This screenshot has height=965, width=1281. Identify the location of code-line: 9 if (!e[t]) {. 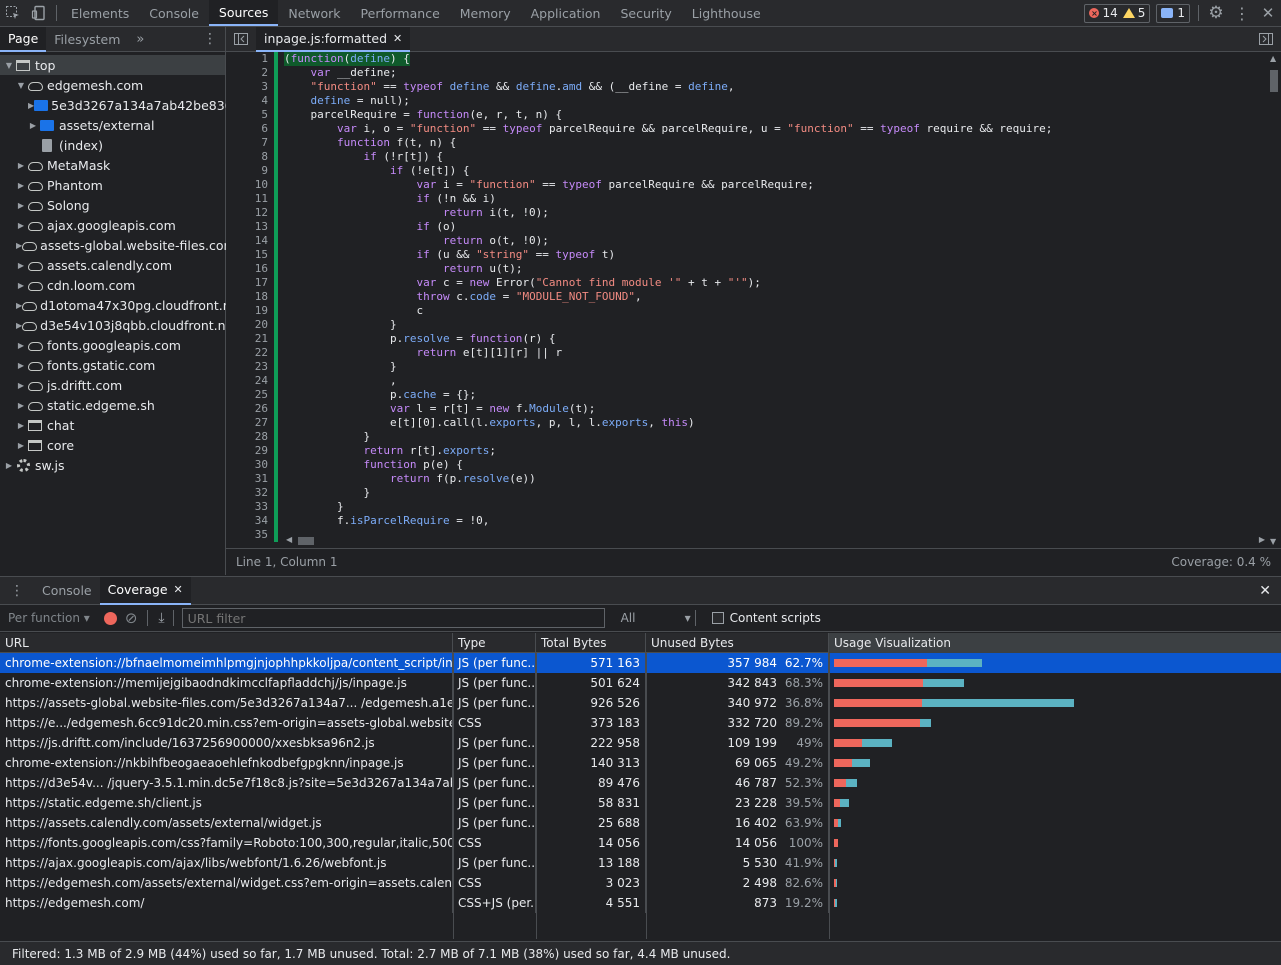
(753, 171).